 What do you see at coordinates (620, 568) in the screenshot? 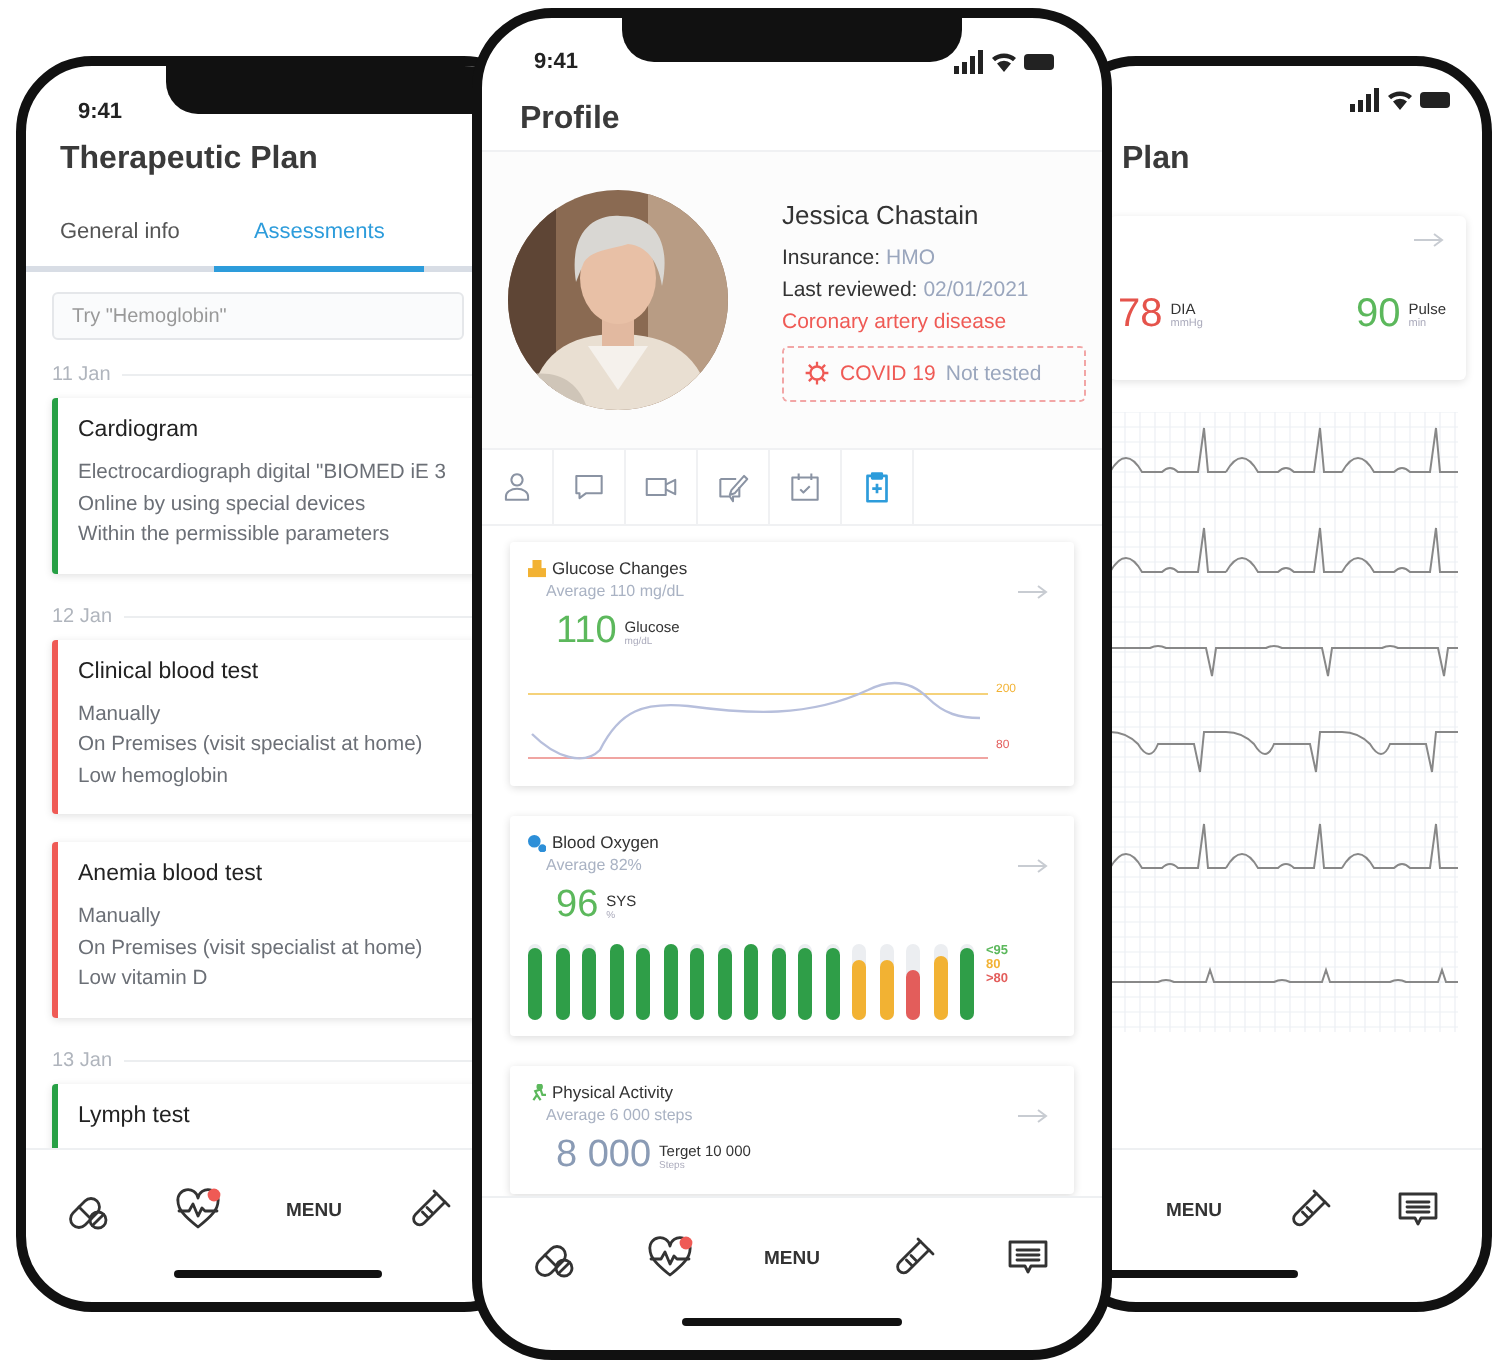
I see `card-title: Glucose Changes` at bounding box center [620, 568].